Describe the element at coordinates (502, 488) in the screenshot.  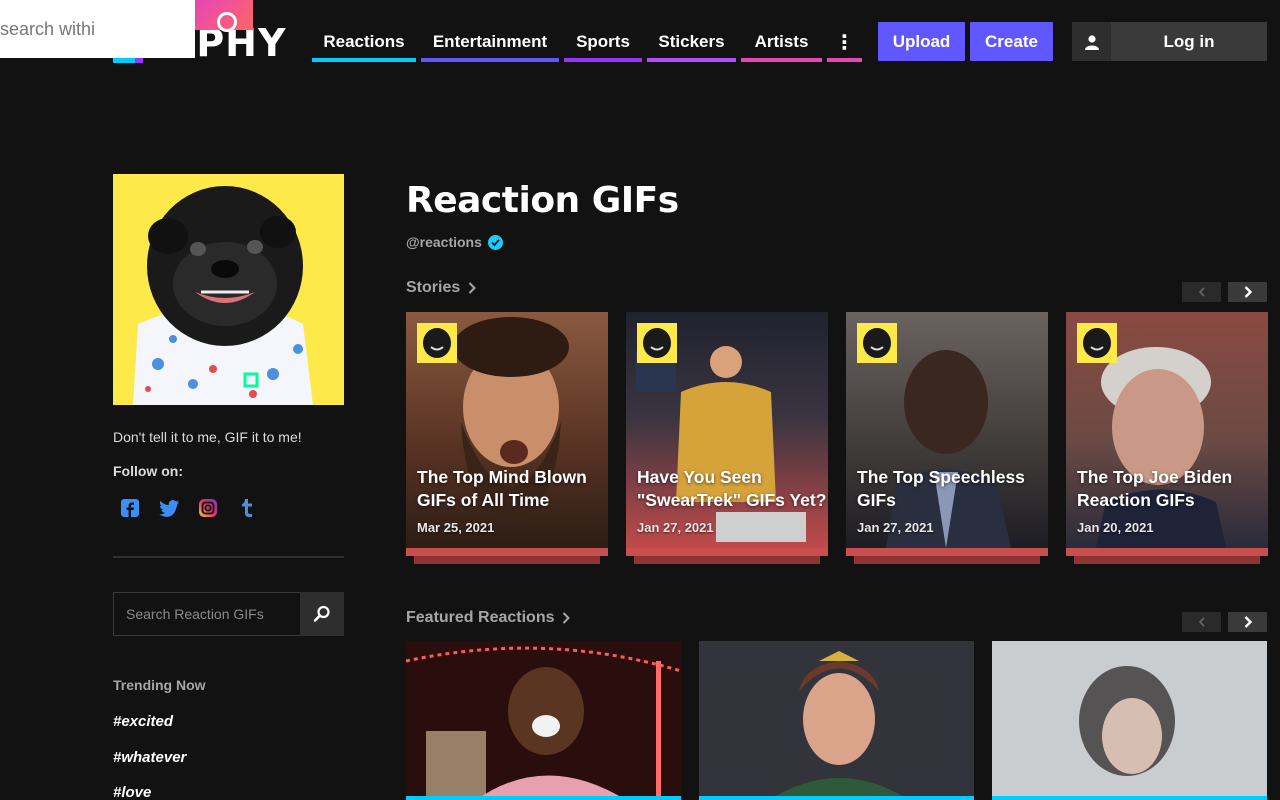
I see `story-title: The Top Mind Blown GIFs of All Time` at that location.